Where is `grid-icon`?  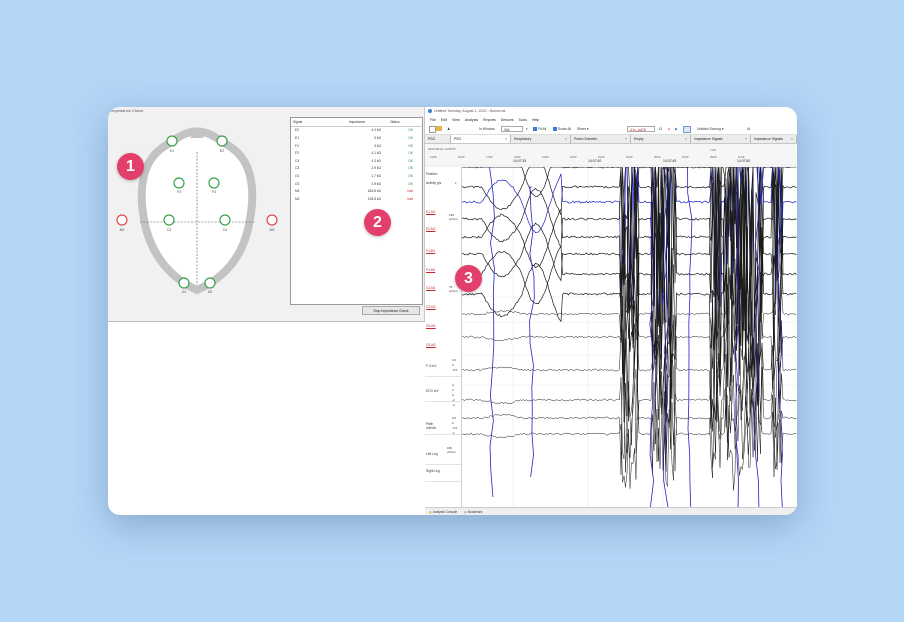
grid-icon is located at coordinates (687, 129).